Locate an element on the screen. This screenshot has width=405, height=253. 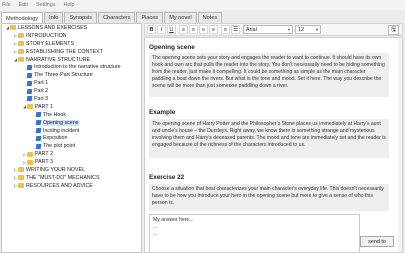
section-title: Opening scene is located at coordinates (172, 47).